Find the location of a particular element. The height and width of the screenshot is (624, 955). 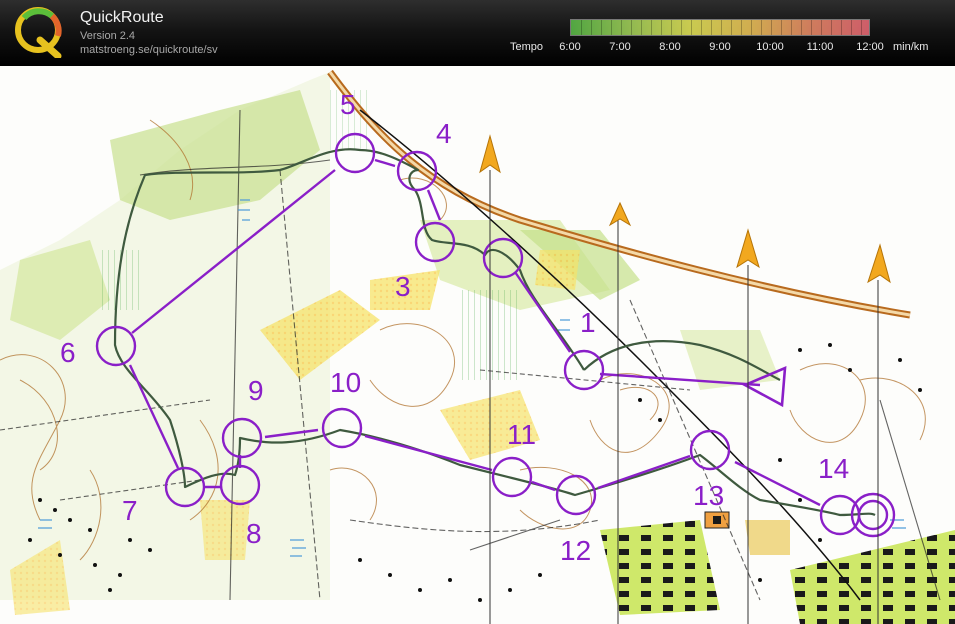

control-label: 7 is located at coordinates (130, 510).